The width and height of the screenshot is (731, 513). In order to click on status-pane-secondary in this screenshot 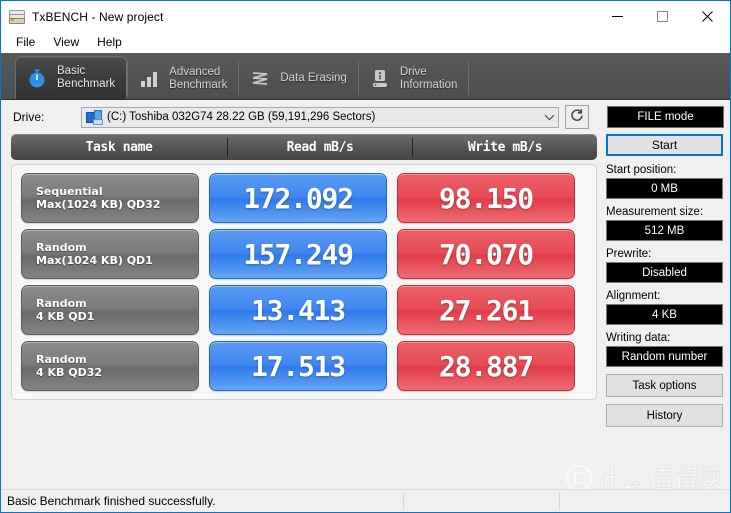, I will do `click(481, 501)`.